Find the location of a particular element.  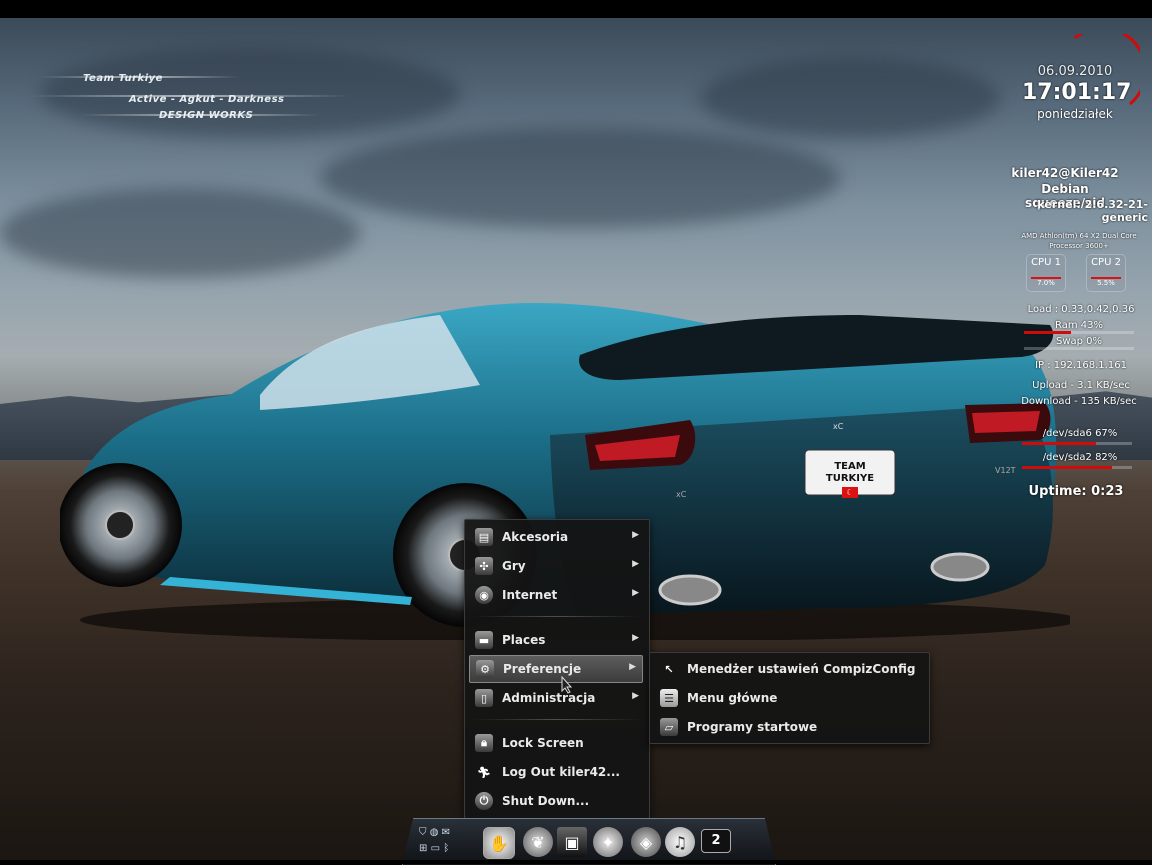

car-badge: V12T is located at coordinates (1005, 470).